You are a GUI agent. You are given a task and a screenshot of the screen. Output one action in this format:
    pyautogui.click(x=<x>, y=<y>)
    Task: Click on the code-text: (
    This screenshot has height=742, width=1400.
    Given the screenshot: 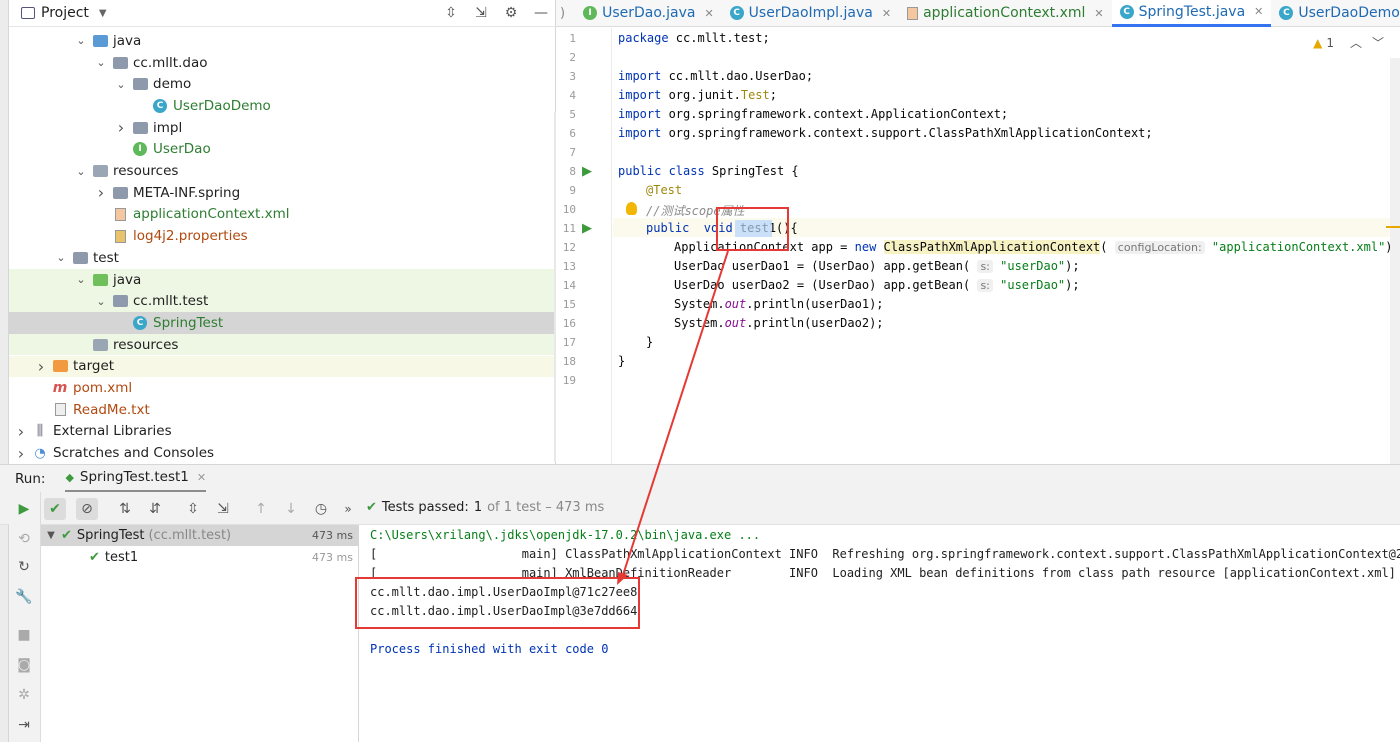 What is the action you would take?
    pyautogui.click(x=1104, y=247)
    